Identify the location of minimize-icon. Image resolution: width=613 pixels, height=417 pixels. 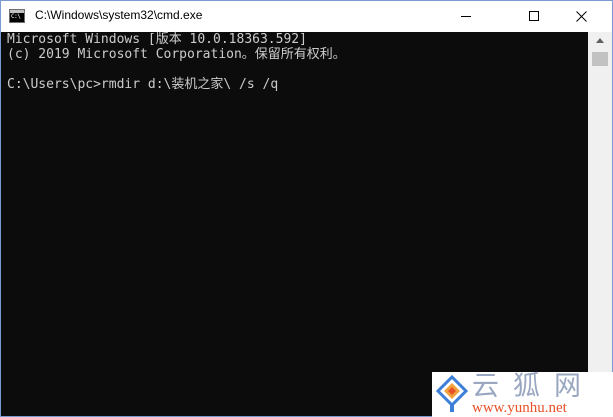
(466, 16).